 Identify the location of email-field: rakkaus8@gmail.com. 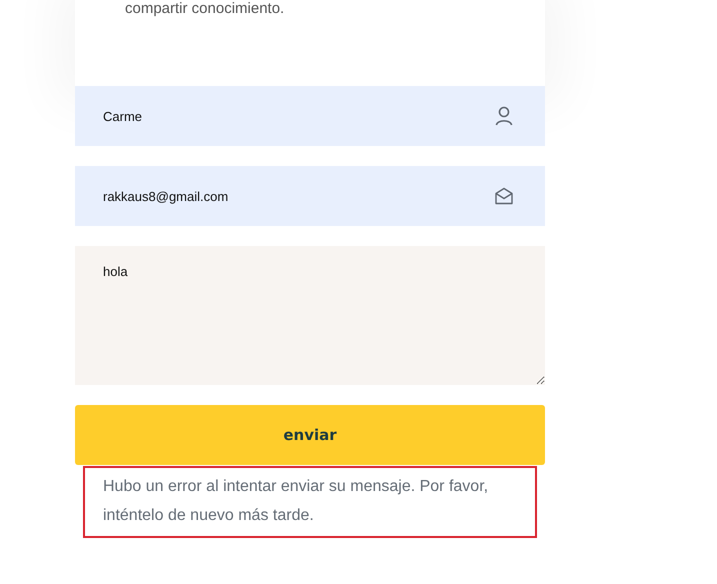
(310, 196).